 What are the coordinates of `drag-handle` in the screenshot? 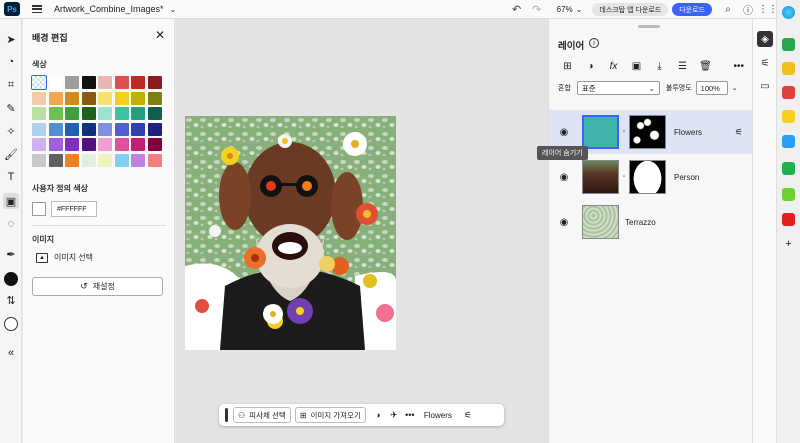 It's located at (226, 415).